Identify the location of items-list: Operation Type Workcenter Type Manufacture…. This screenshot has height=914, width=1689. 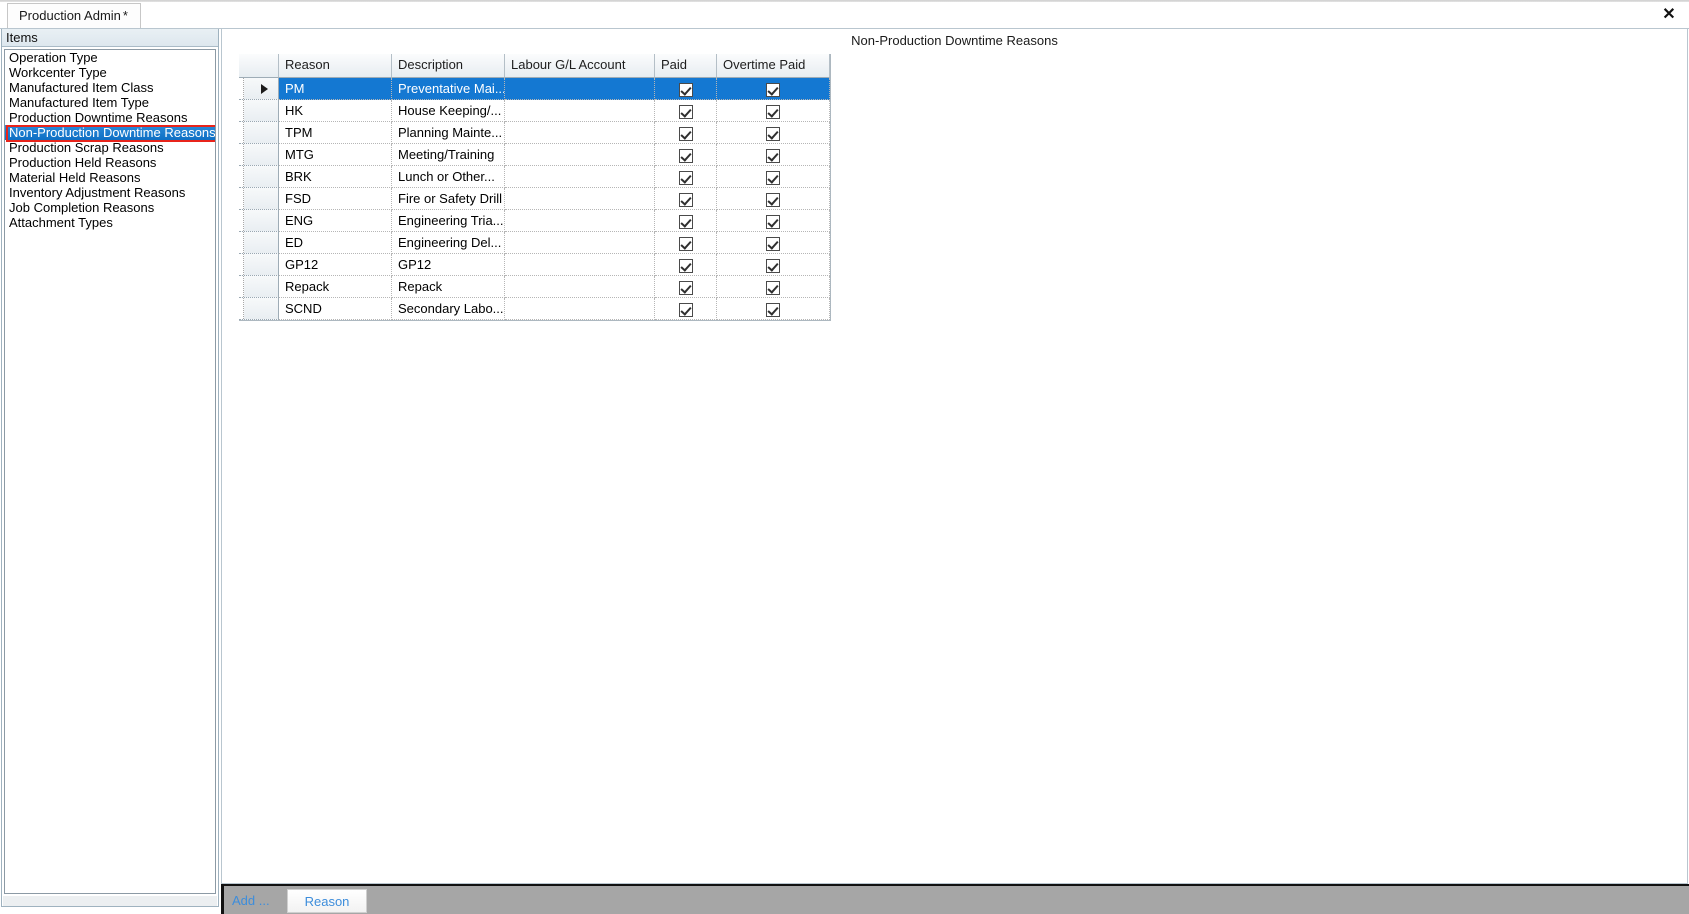
(110, 471).